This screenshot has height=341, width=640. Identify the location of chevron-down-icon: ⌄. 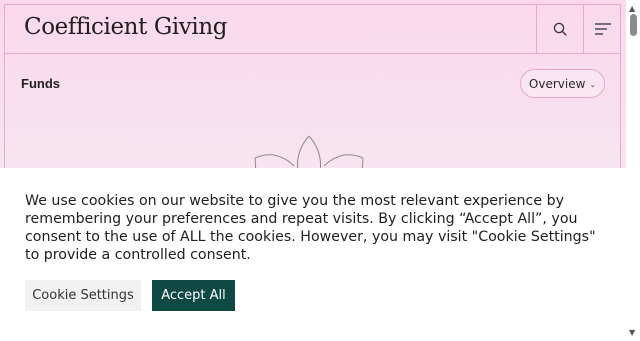
(593, 84).